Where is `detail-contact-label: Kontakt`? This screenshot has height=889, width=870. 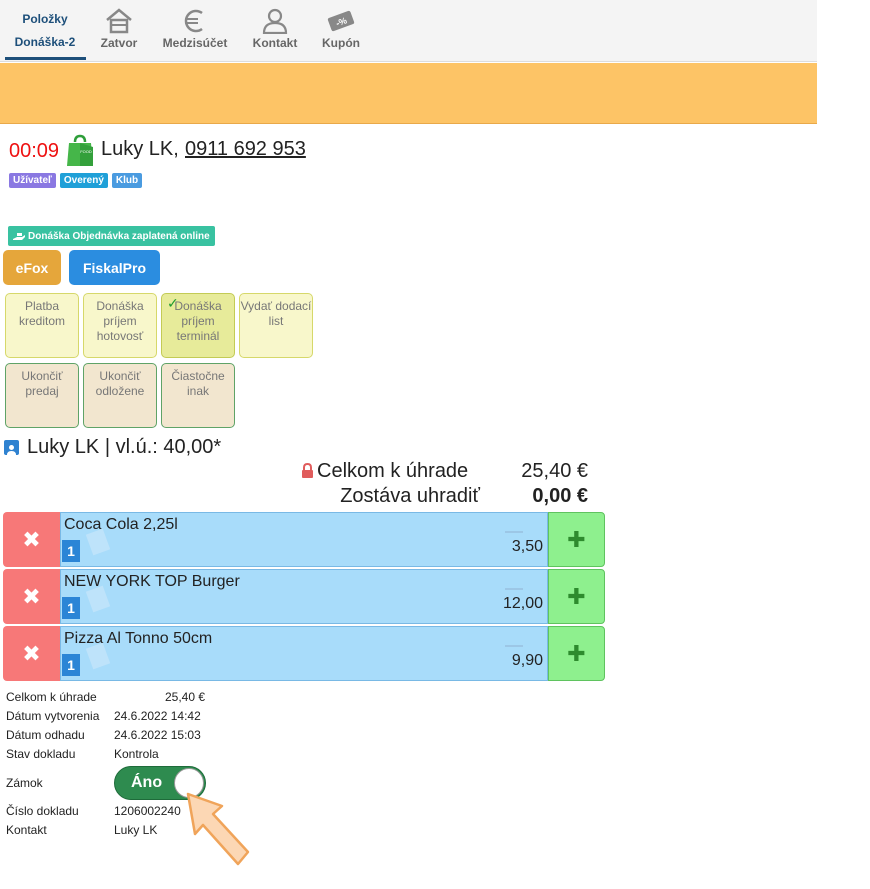 detail-contact-label: Kontakt is located at coordinates (26, 830).